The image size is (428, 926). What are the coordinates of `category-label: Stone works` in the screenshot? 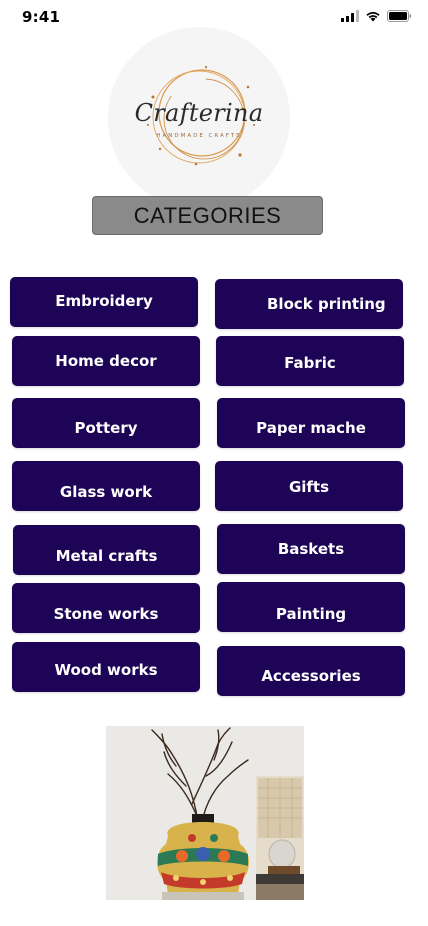 It's located at (106, 614).